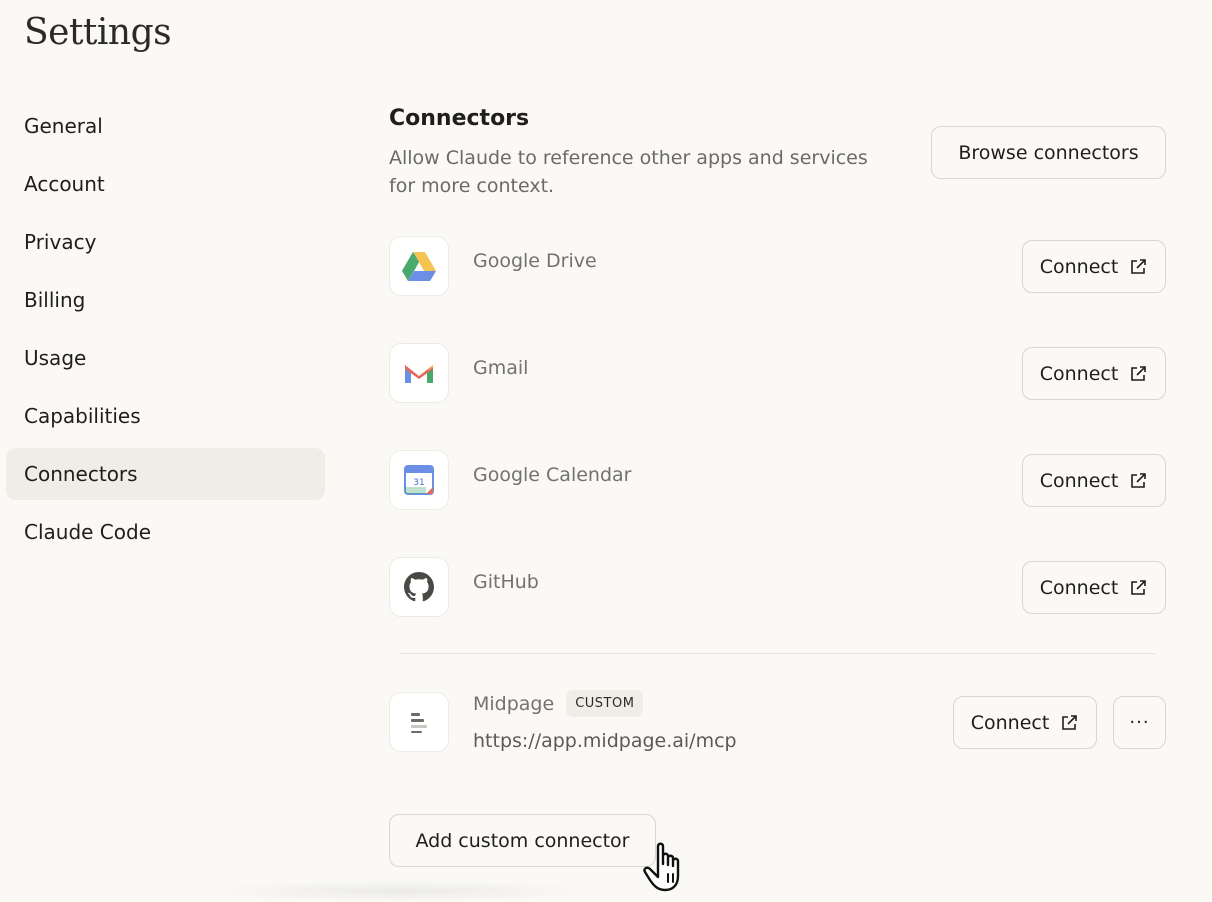 The height and width of the screenshot is (902, 1212). I want to click on more-options-button: ···, so click(1139, 722).